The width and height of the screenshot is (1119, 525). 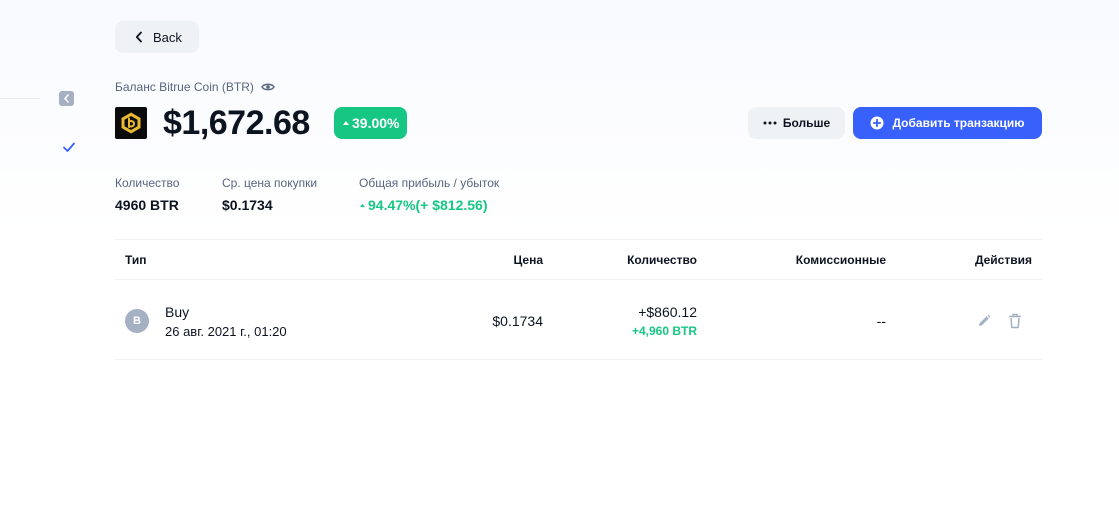 I want to click on sidebar-divider, so click(x=20, y=98).